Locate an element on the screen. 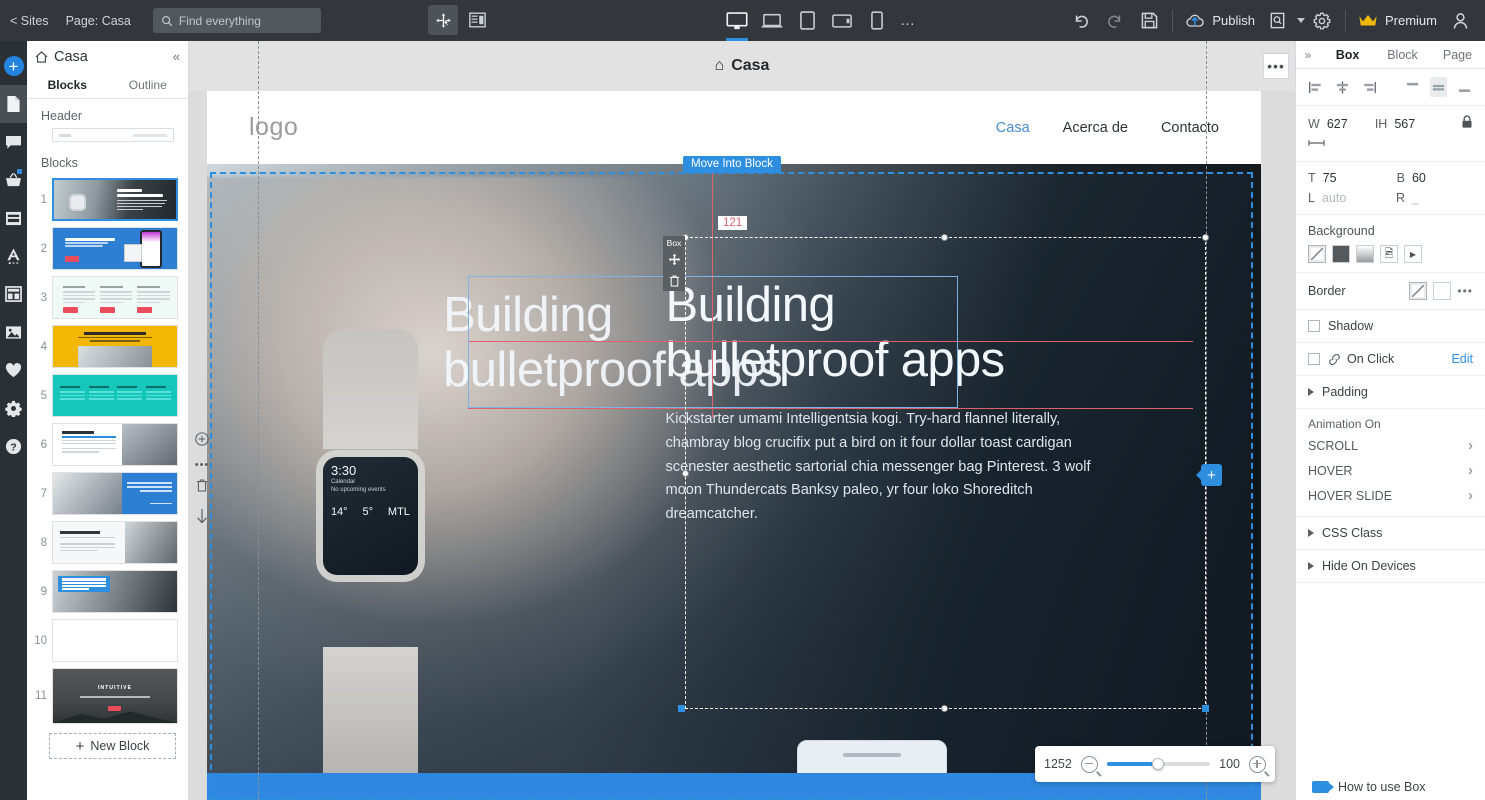 The width and height of the screenshot is (1485, 800). nav-item-acerca-de: Acerca de is located at coordinates (1095, 128).